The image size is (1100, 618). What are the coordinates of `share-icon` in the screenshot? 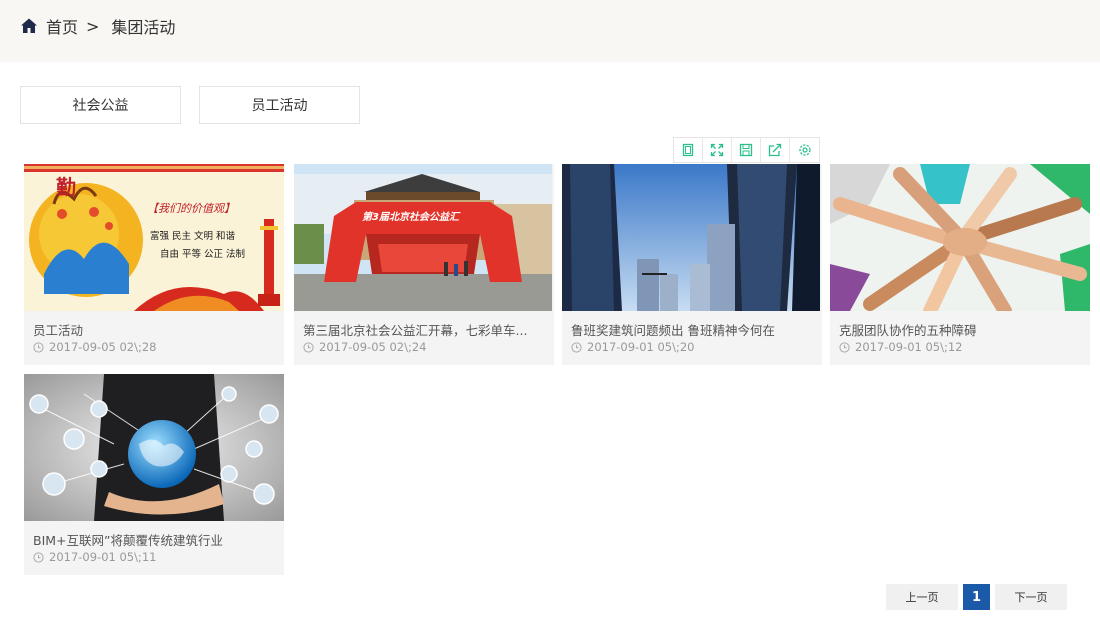 It's located at (775, 150).